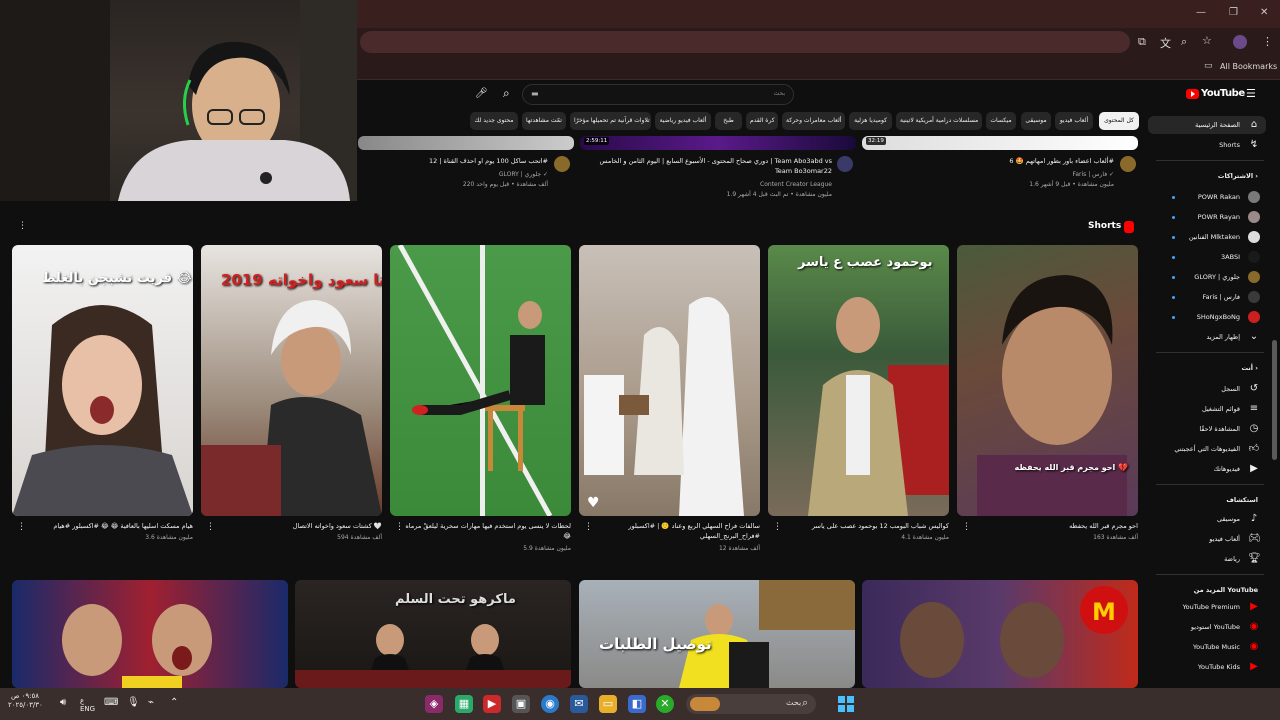 This screenshot has width=1280, height=720. I want to click on network-icon: ⌁, so click(151, 702).